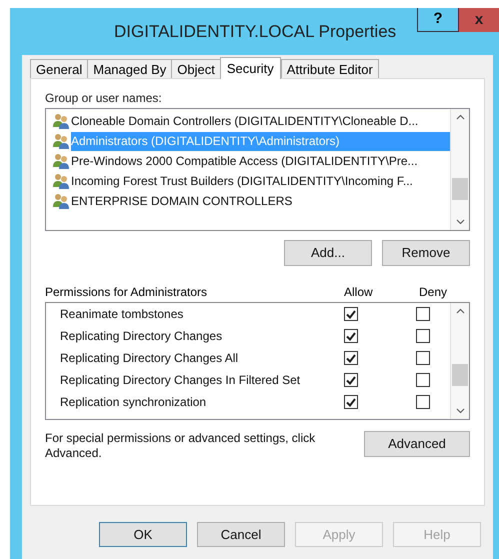 This screenshot has height=559, width=499. I want to click on group-name: ENTERPRISE DOMAIN CONTROLLERS, so click(181, 201).